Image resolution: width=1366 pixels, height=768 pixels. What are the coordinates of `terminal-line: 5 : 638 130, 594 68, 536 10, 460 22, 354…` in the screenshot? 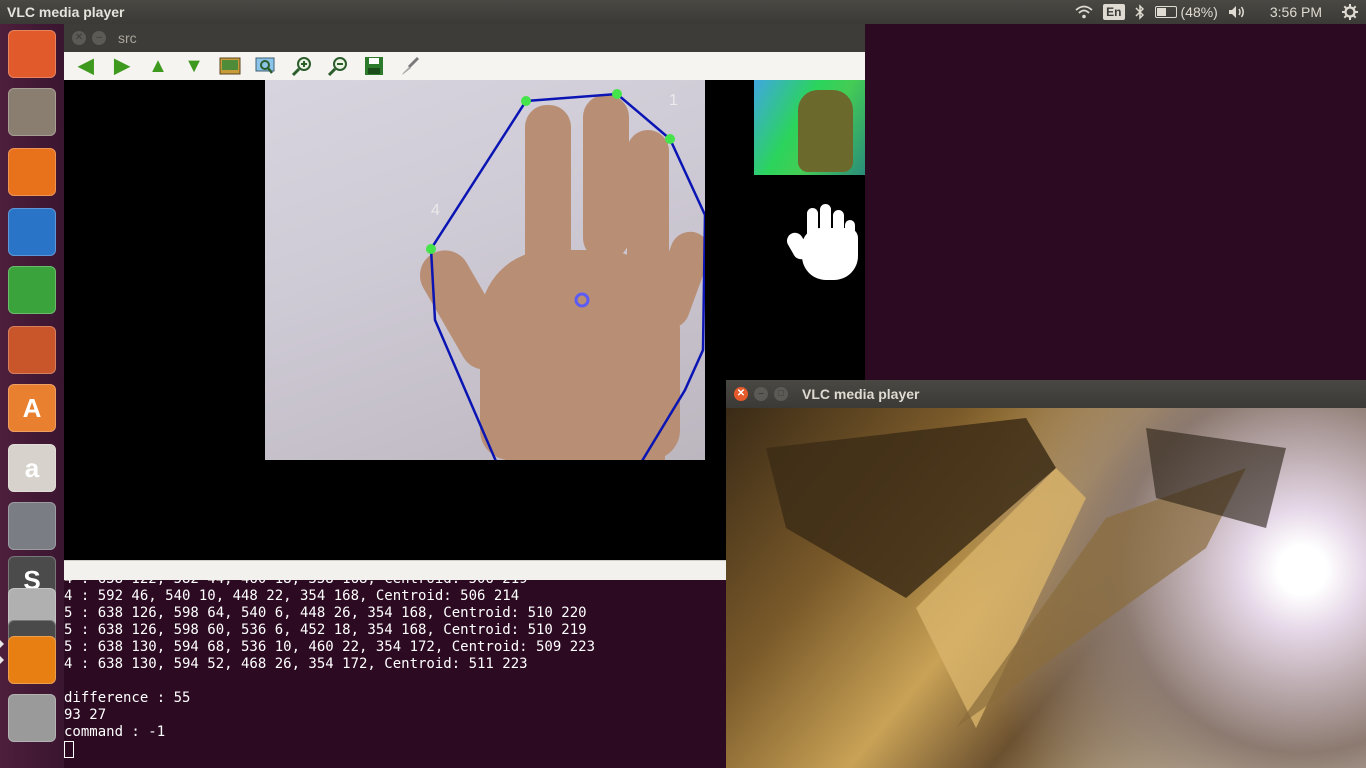 It's located at (330, 647).